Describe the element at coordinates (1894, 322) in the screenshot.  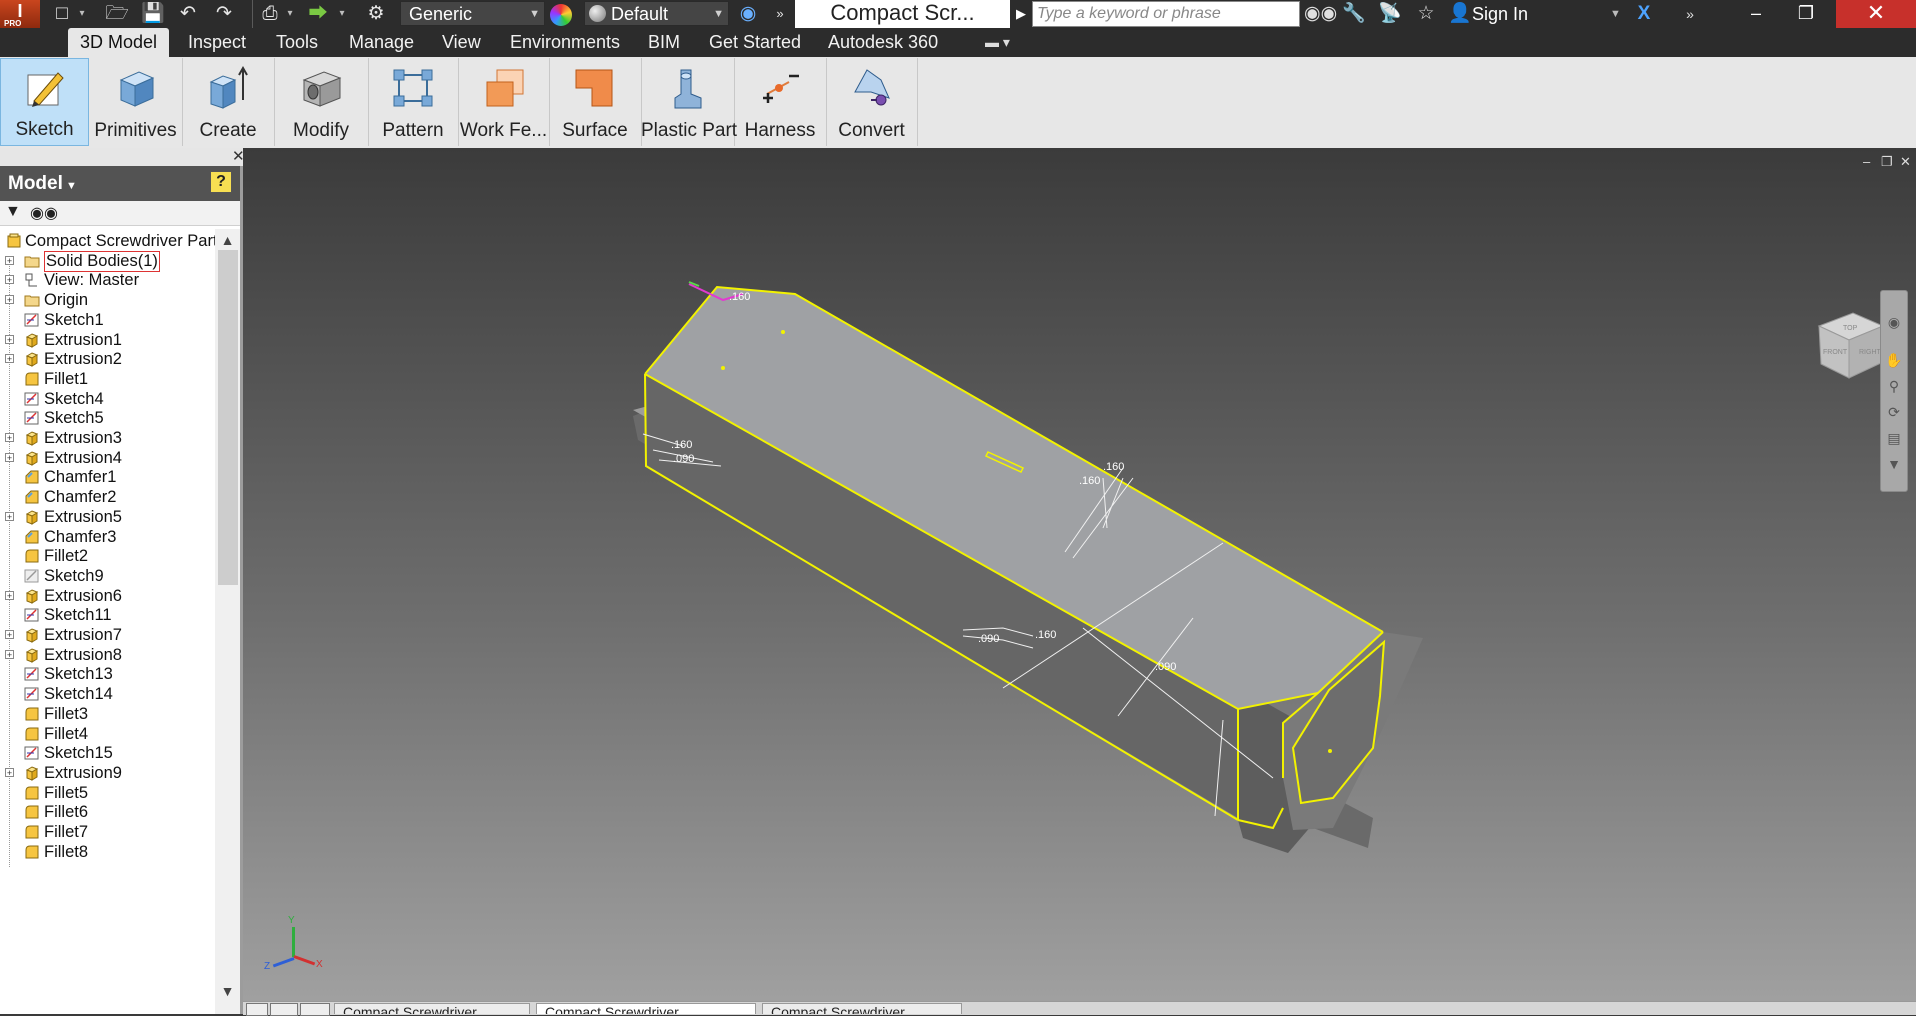
I see `steering-wheel-icon: ◉` at that location.